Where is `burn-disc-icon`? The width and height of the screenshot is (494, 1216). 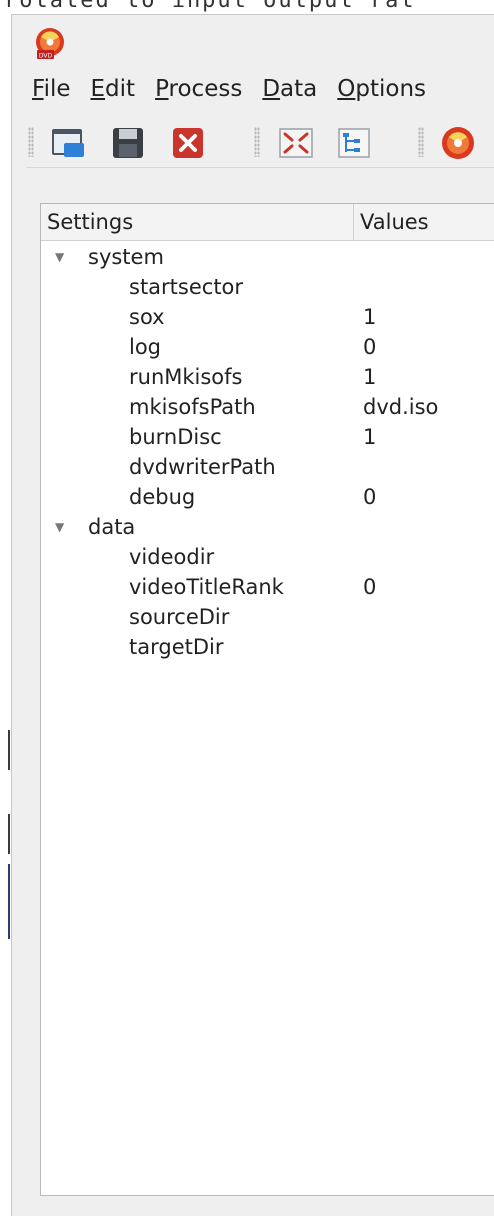
burn-disc-icon is located at coordinates (458, 143).